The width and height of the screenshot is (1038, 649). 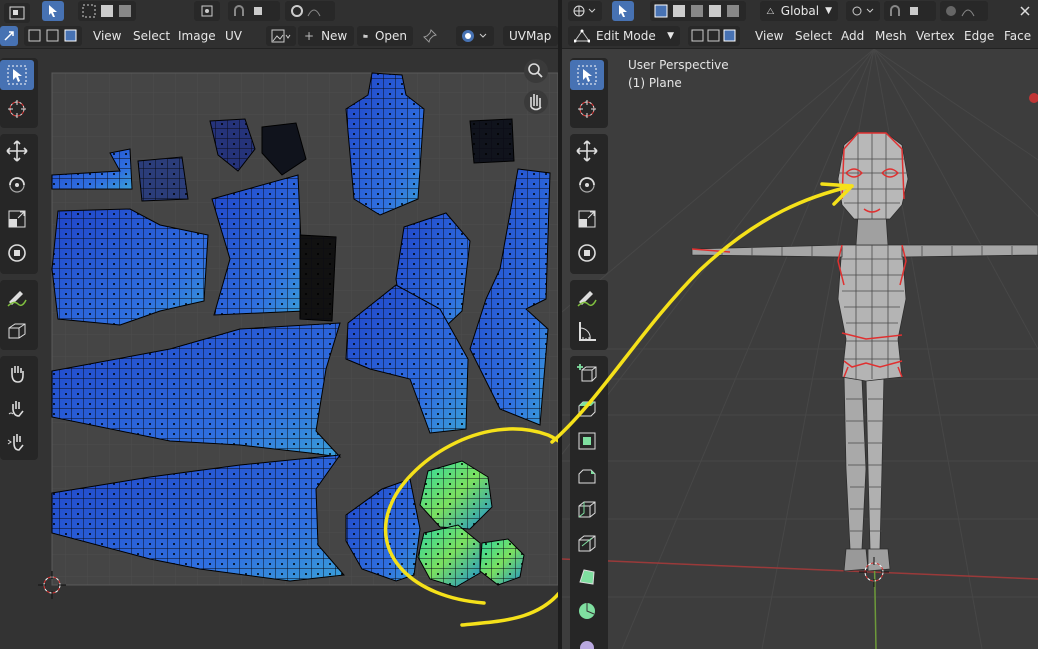 I want to click on viewport-snap-icon, so click(x=910, y=11).